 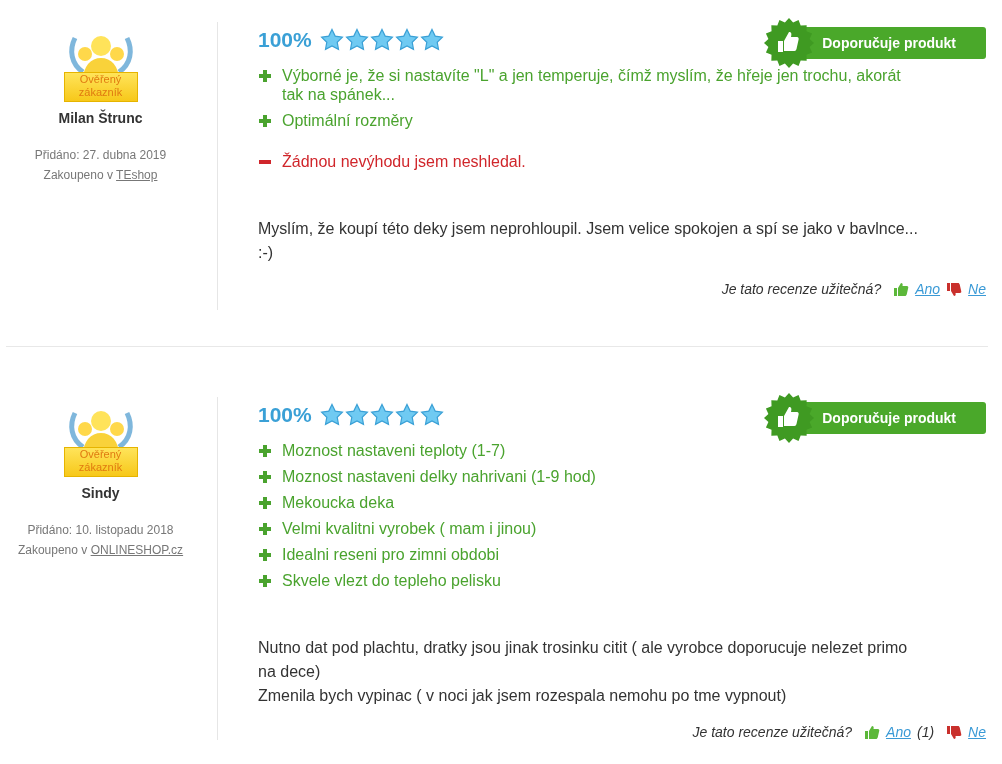 I want to click on author-name: Milan Štrunc, so click(x=100, y=118).